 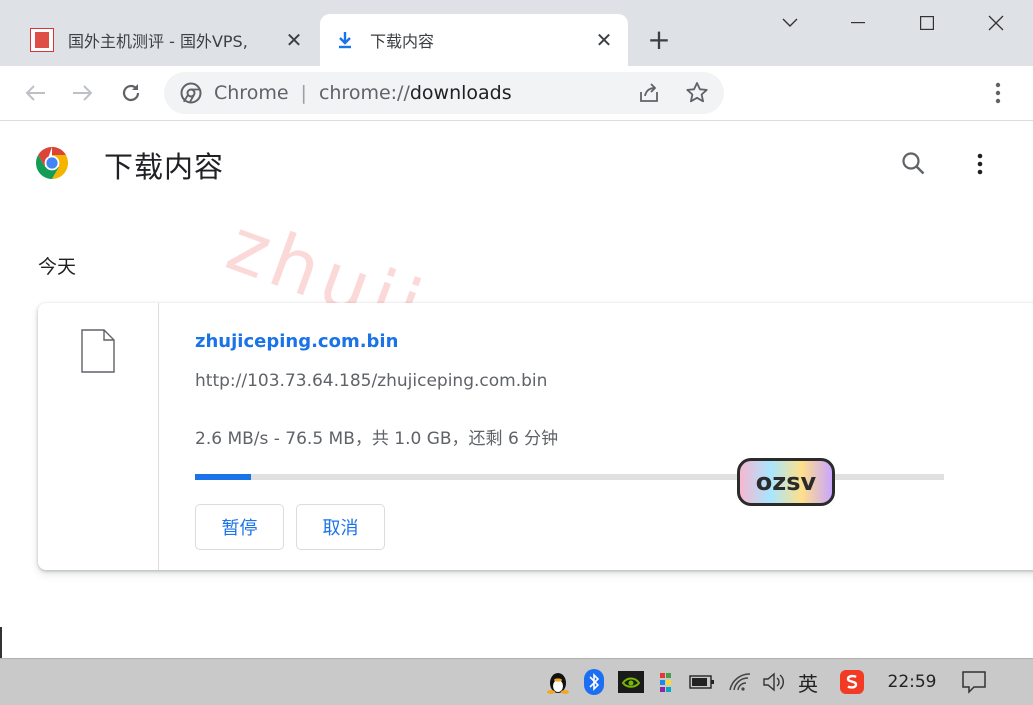 What do you see at coordinates (223, 477) in the screenshot?
I see `download-progress-fill` at bounding box center [223, 477].